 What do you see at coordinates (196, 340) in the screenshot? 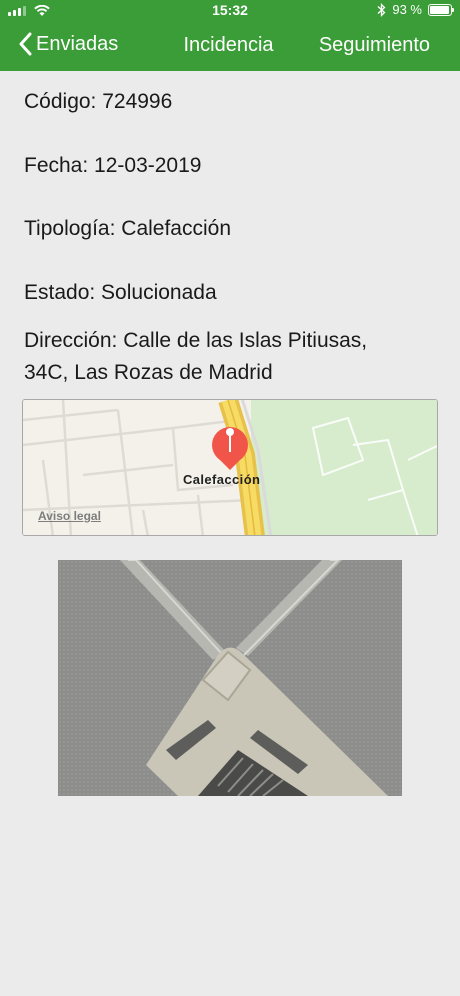
I see `address-line-1: Dirección: Calle de las Islas Pitiusas,` at bounding box center [196, 340].